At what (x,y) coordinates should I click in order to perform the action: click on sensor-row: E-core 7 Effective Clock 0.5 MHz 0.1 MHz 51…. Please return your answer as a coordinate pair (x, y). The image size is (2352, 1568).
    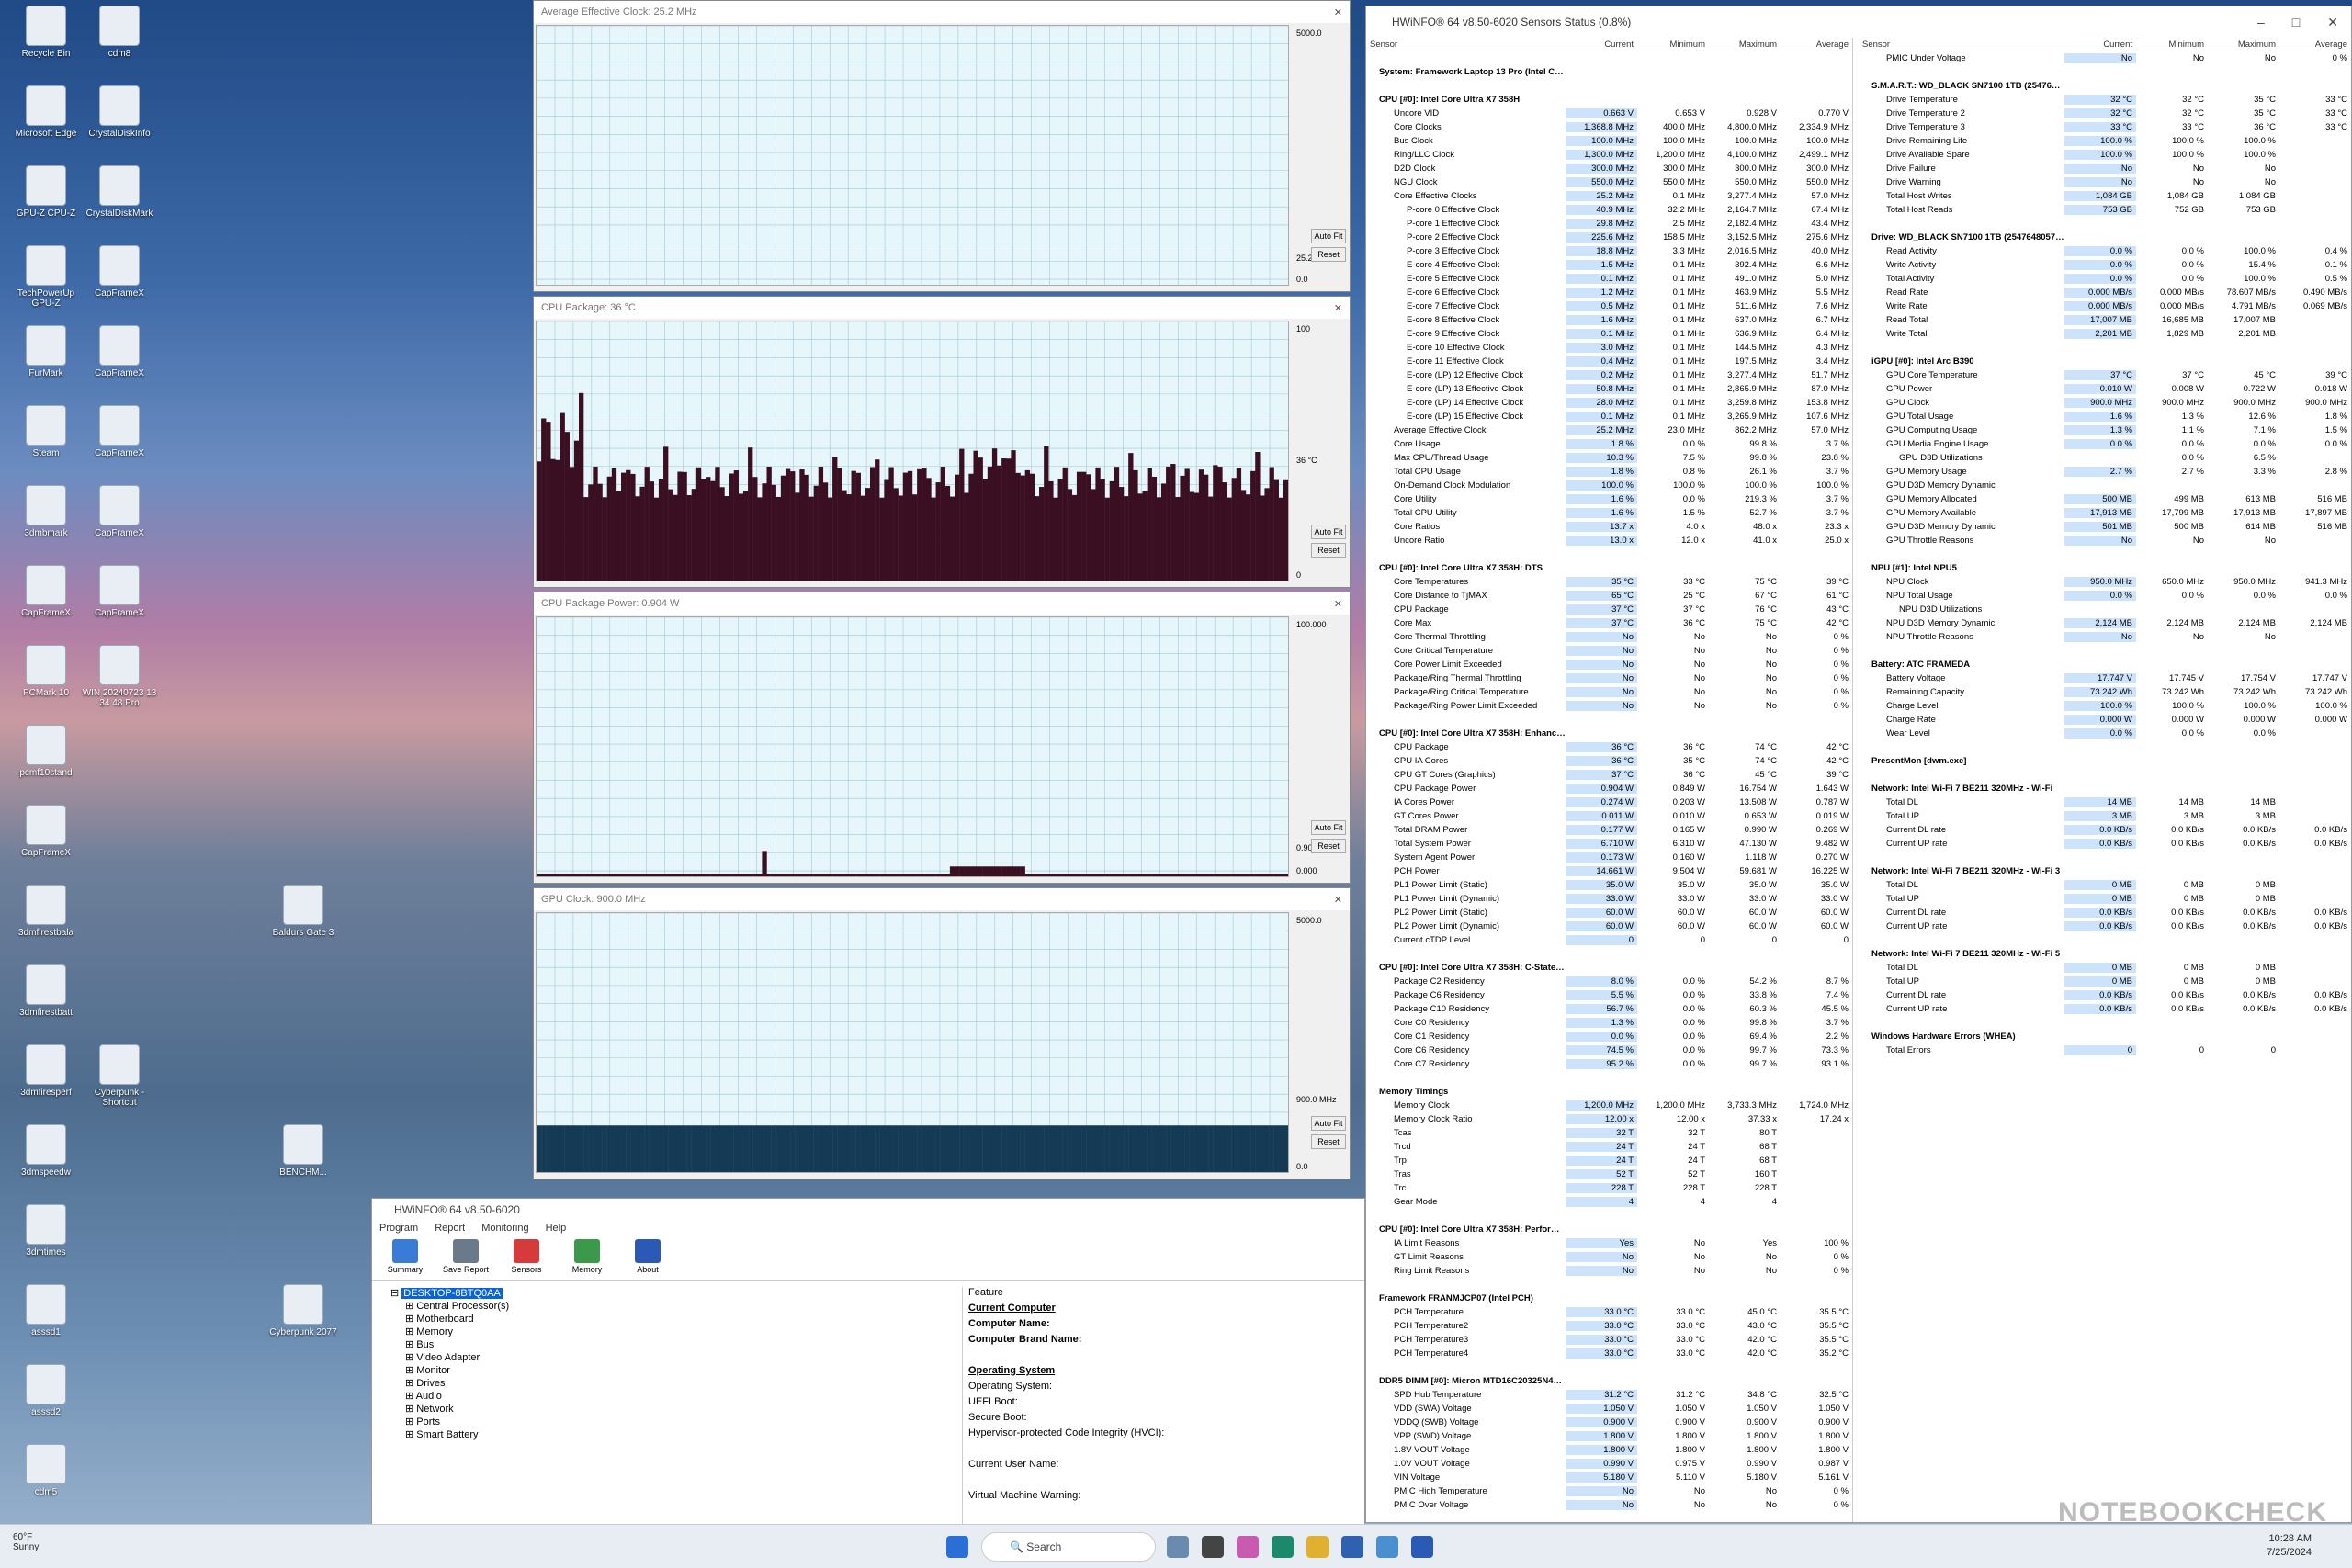
    Looking at the image, I should click on (1609, 306).